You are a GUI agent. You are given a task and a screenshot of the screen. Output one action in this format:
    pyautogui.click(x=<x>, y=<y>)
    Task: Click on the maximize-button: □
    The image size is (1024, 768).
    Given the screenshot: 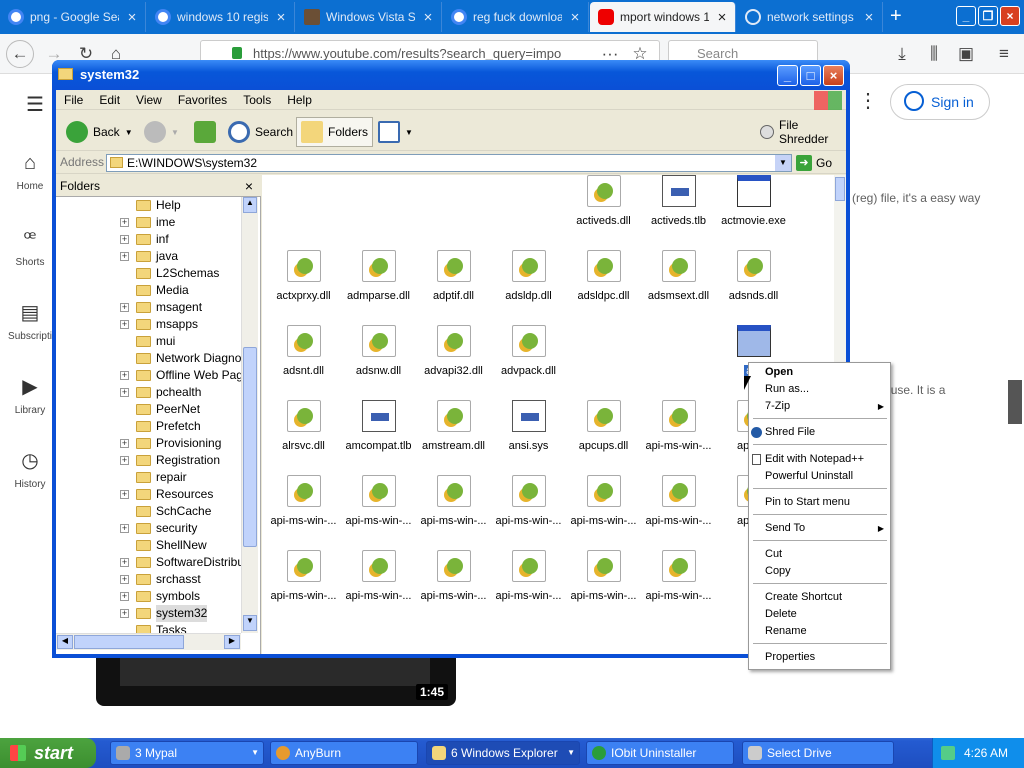 What is the action you would take?
    pyautogui.click(x=810, y=75)
    